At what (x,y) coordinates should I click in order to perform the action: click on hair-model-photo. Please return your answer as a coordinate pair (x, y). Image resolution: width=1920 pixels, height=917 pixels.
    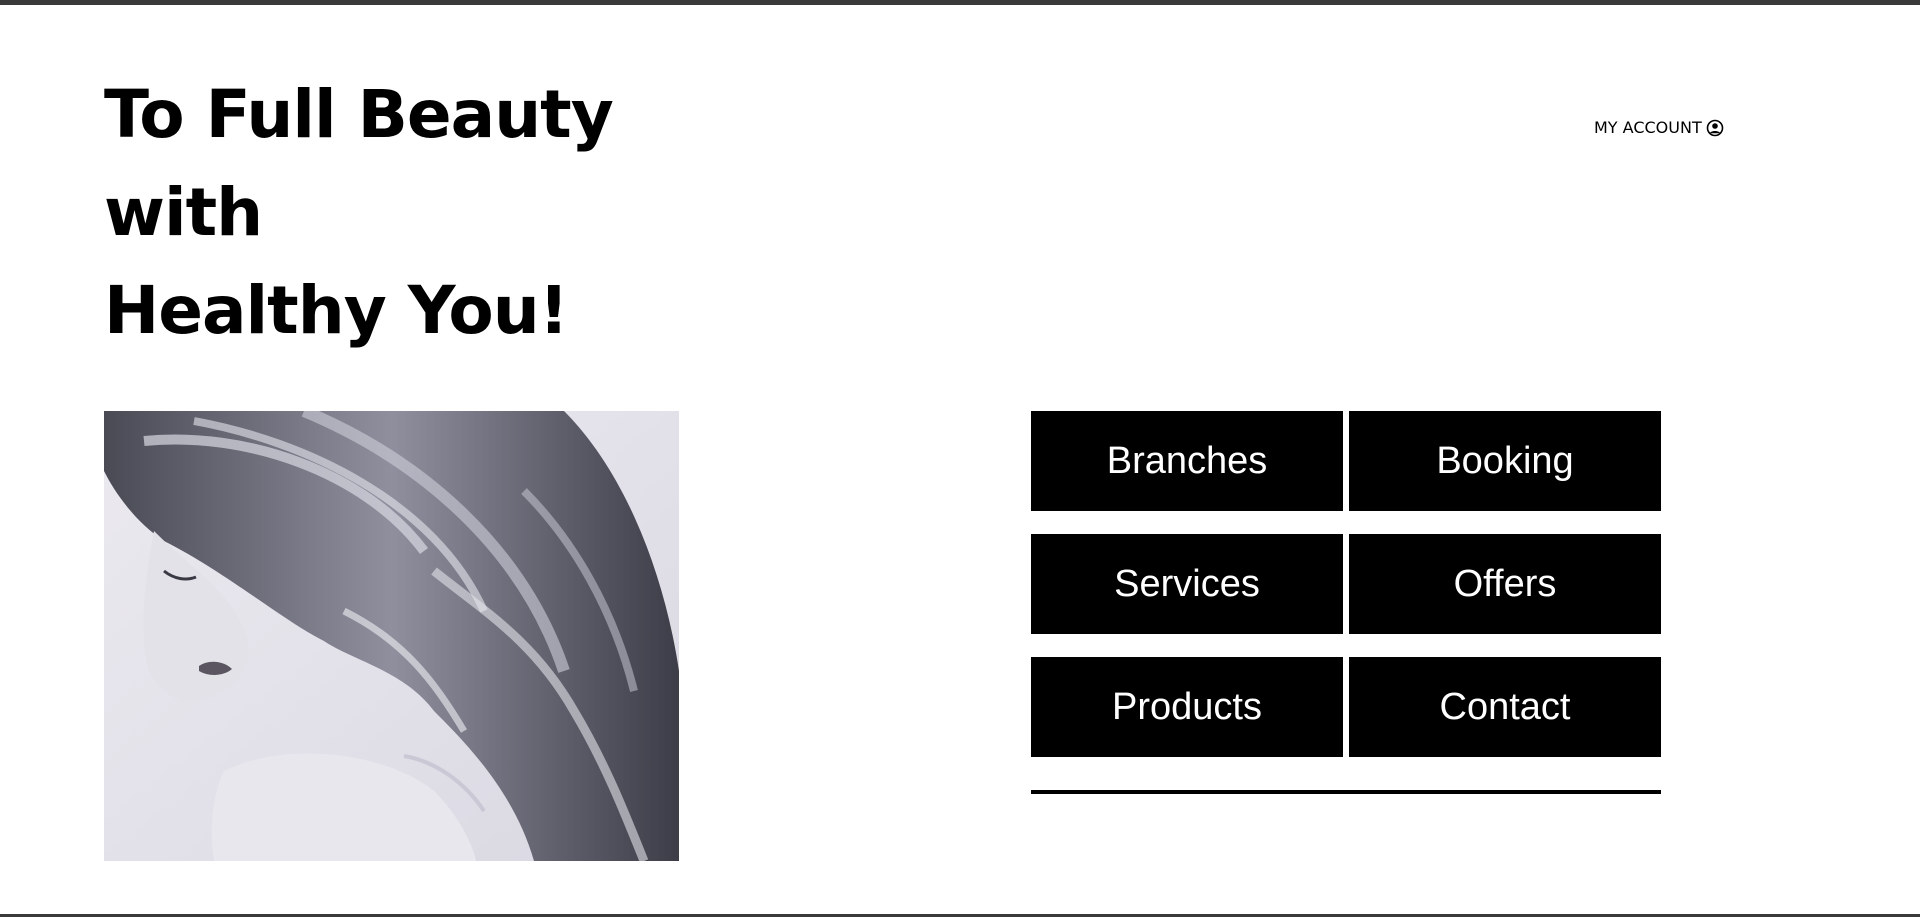
    Looking at the image, I should click on (391, 636).